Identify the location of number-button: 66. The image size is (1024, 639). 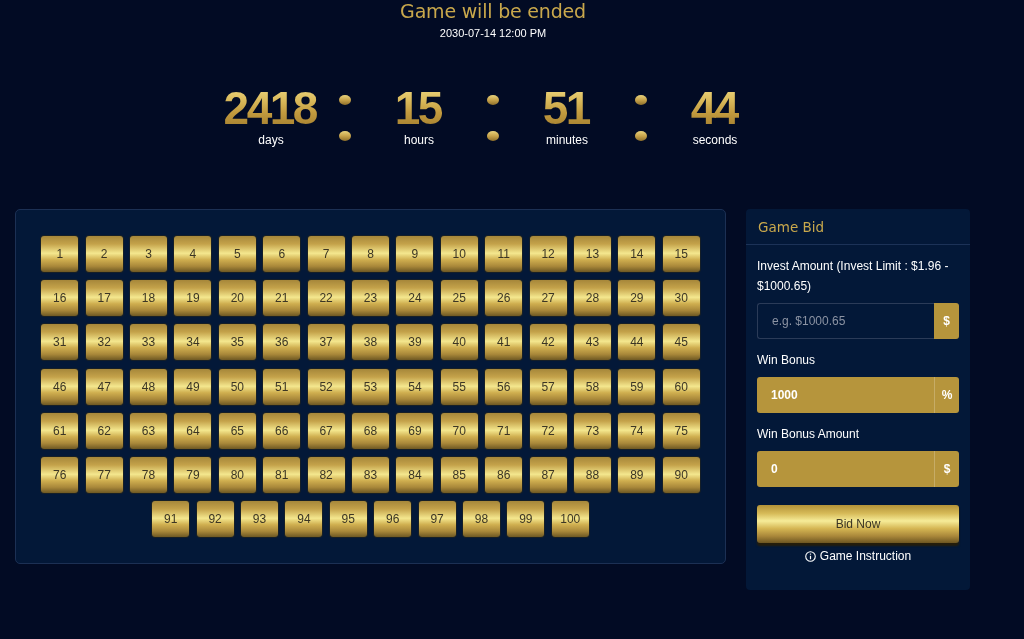
(282, 430).